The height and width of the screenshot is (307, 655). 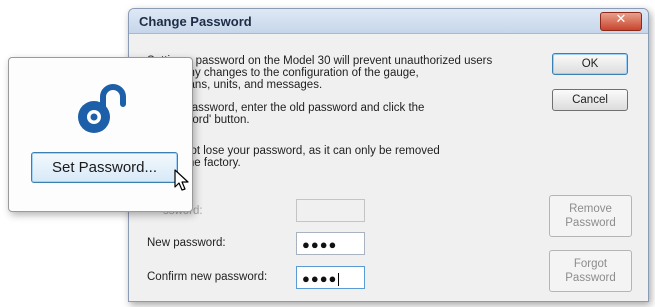 What do you see at coordinates (102, 108) in the screenshot?
I see `unlocked-padlock-icon` at bounding box center [102, 108].